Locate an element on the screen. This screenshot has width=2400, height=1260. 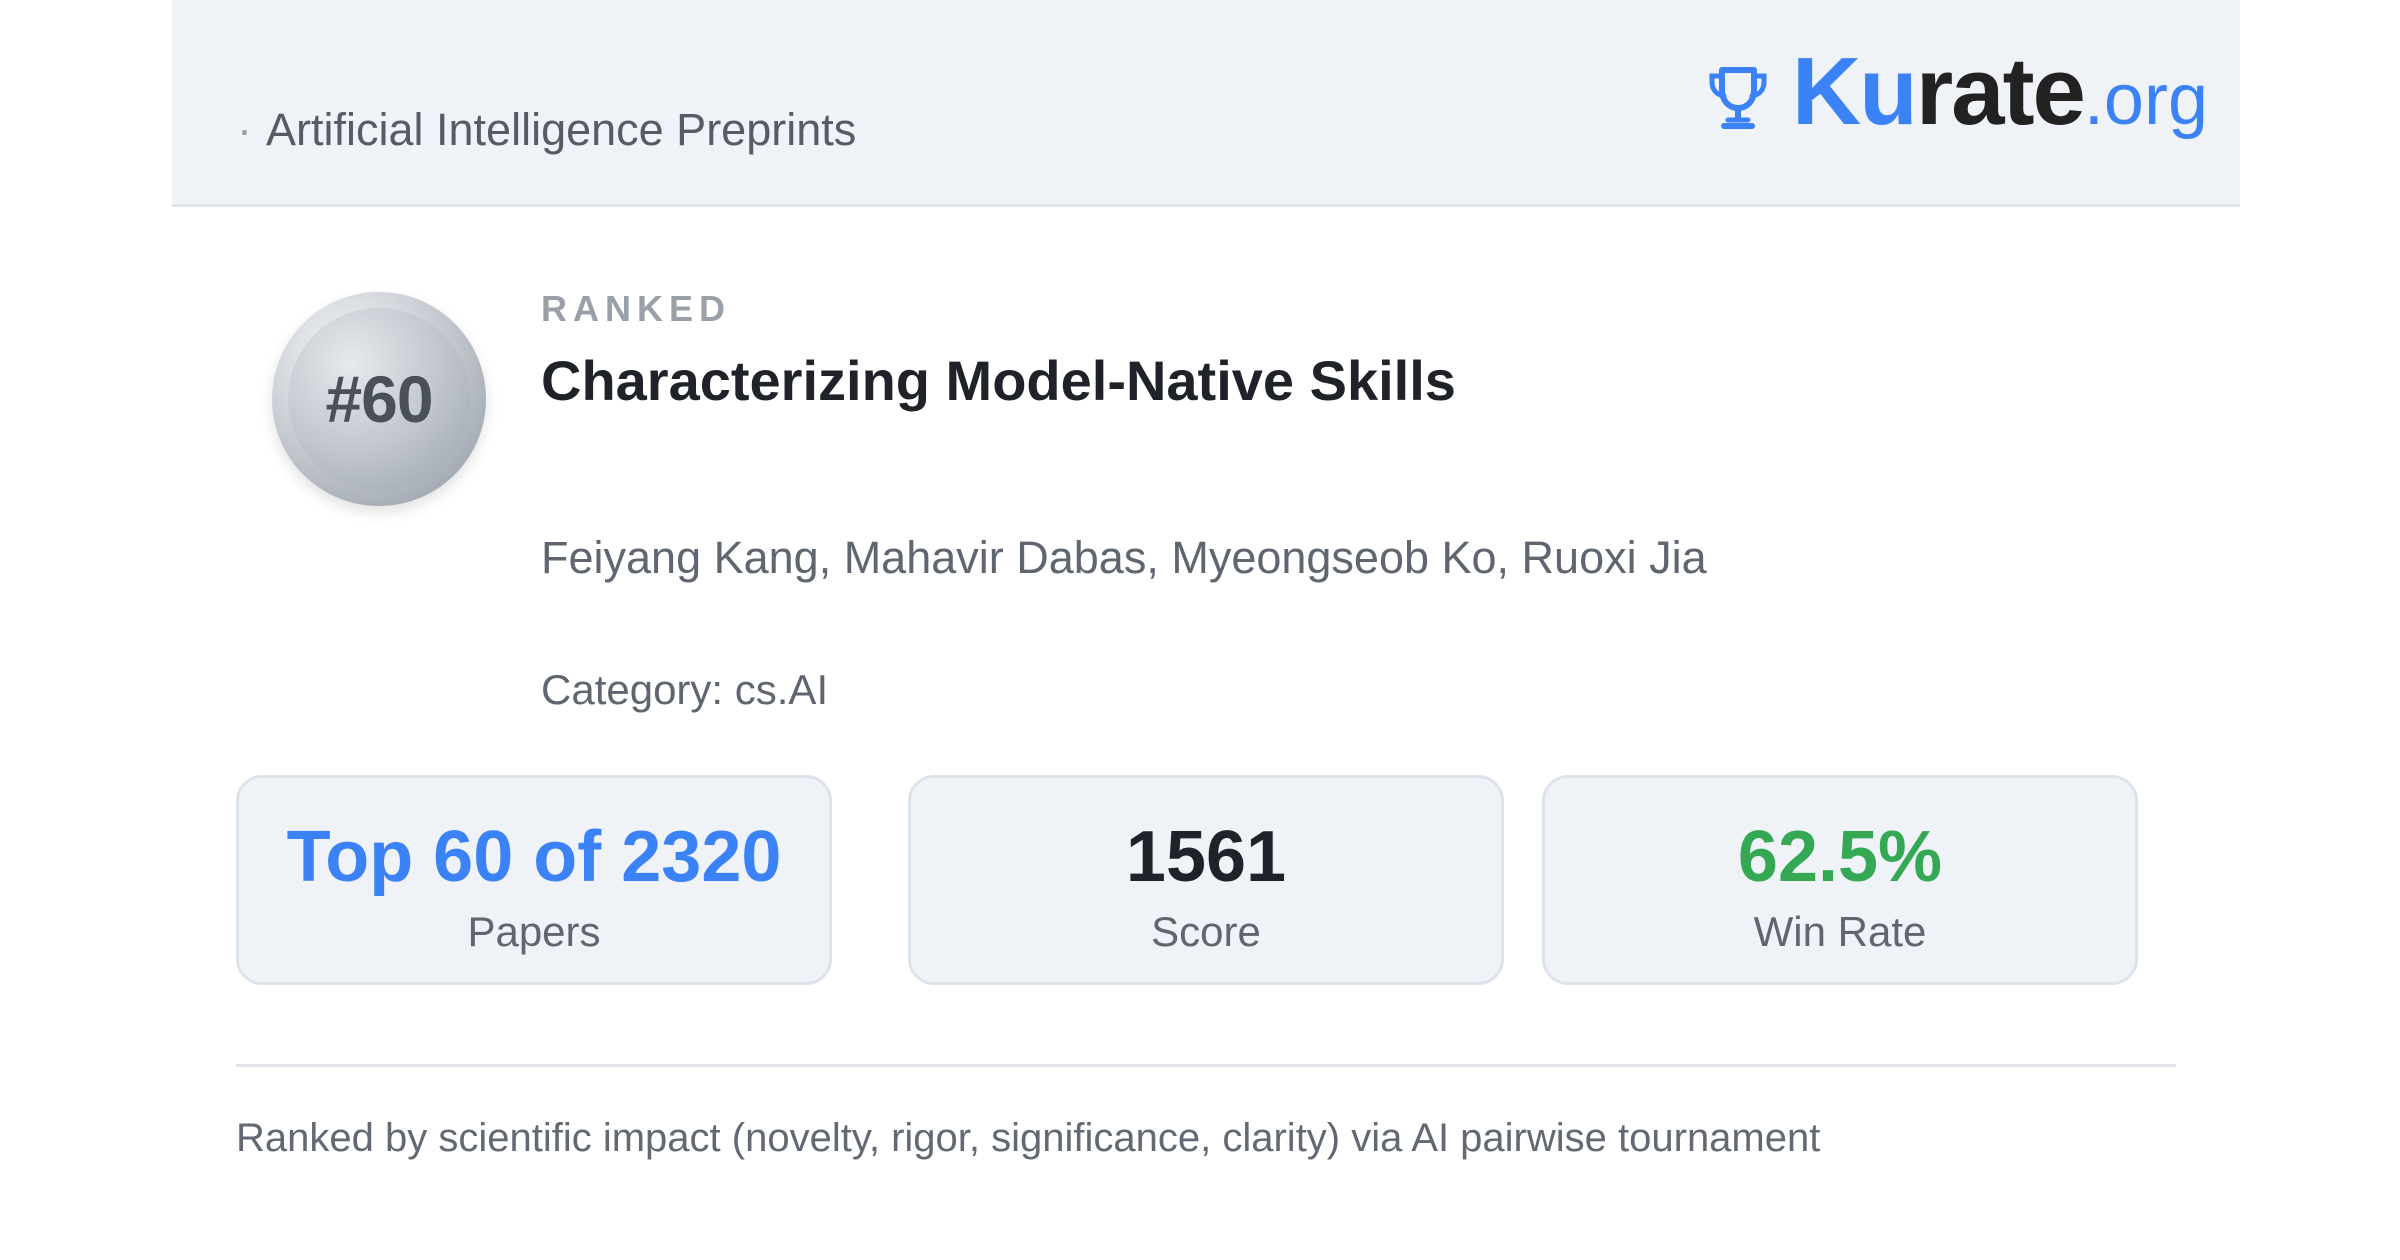
stat-score: 1561 Score is located at coordinates (1206, 880).